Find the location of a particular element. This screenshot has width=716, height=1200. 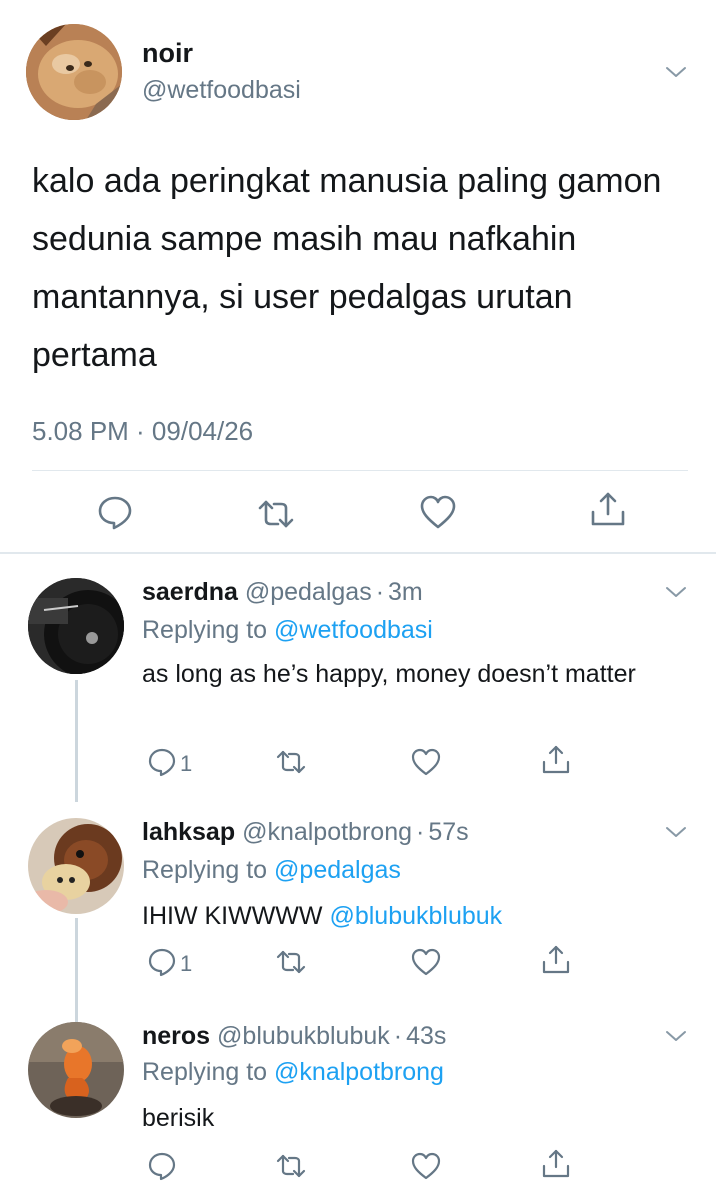

goldfish-avatar-image is located at coordinates (76, 1070).